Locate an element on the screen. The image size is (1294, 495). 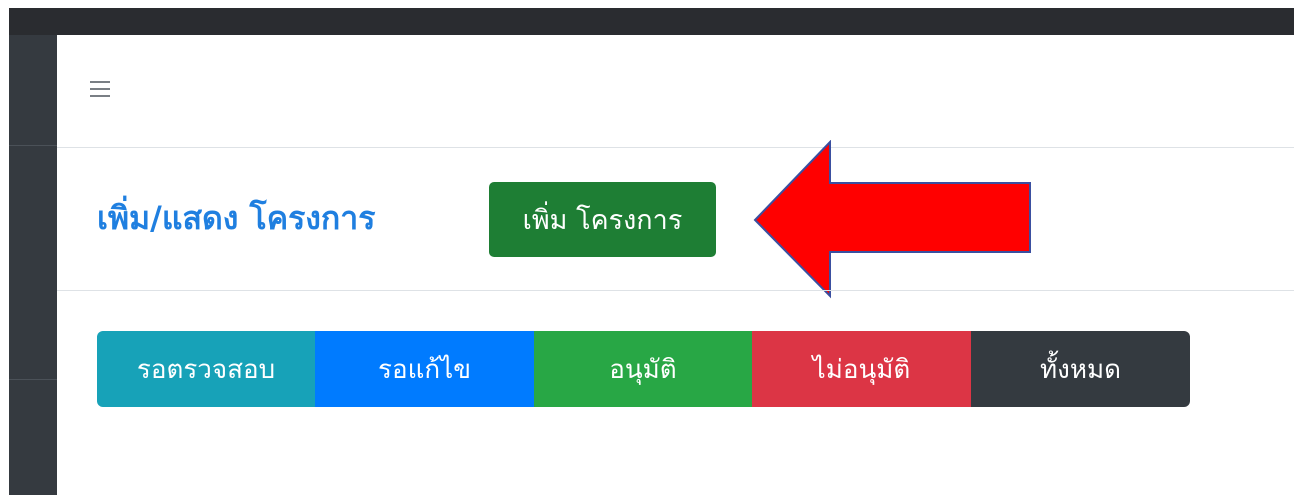
filter-approved-button: อนุมัติ is located at coordinates (643, 369).